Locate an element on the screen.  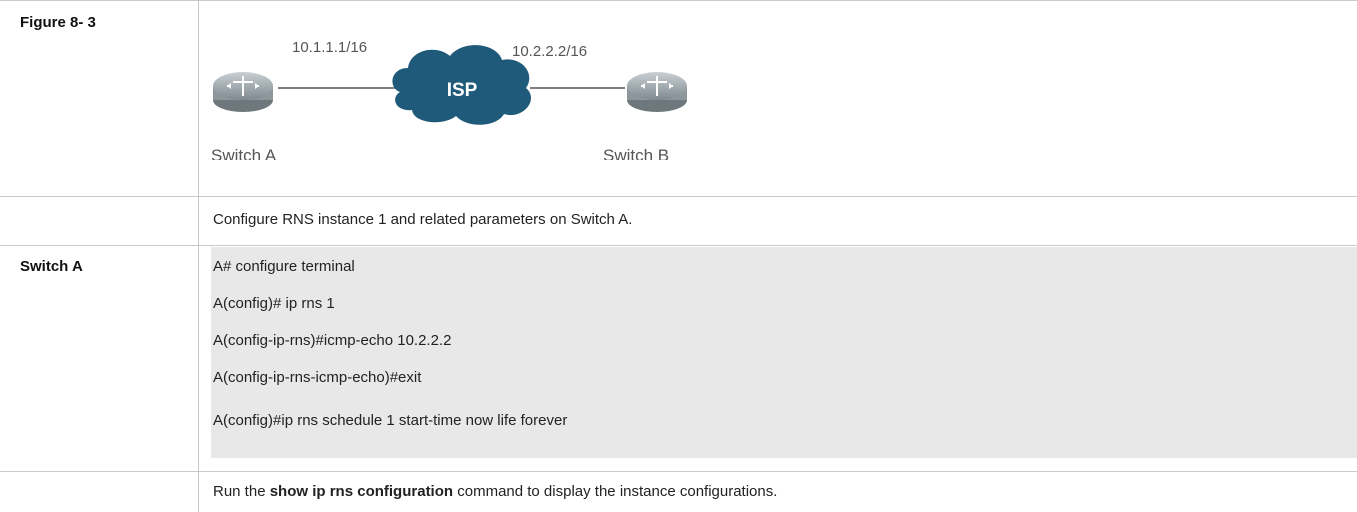
step2-text-before: Run the is located at coordinates (241, 491).